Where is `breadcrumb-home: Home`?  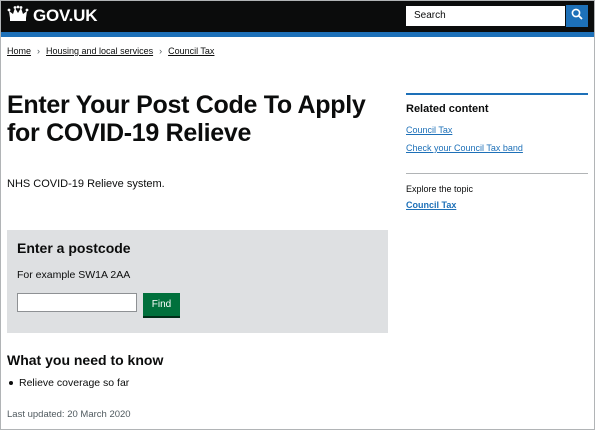 breadcrumb-home: Home is located at coordinates (19, 51).